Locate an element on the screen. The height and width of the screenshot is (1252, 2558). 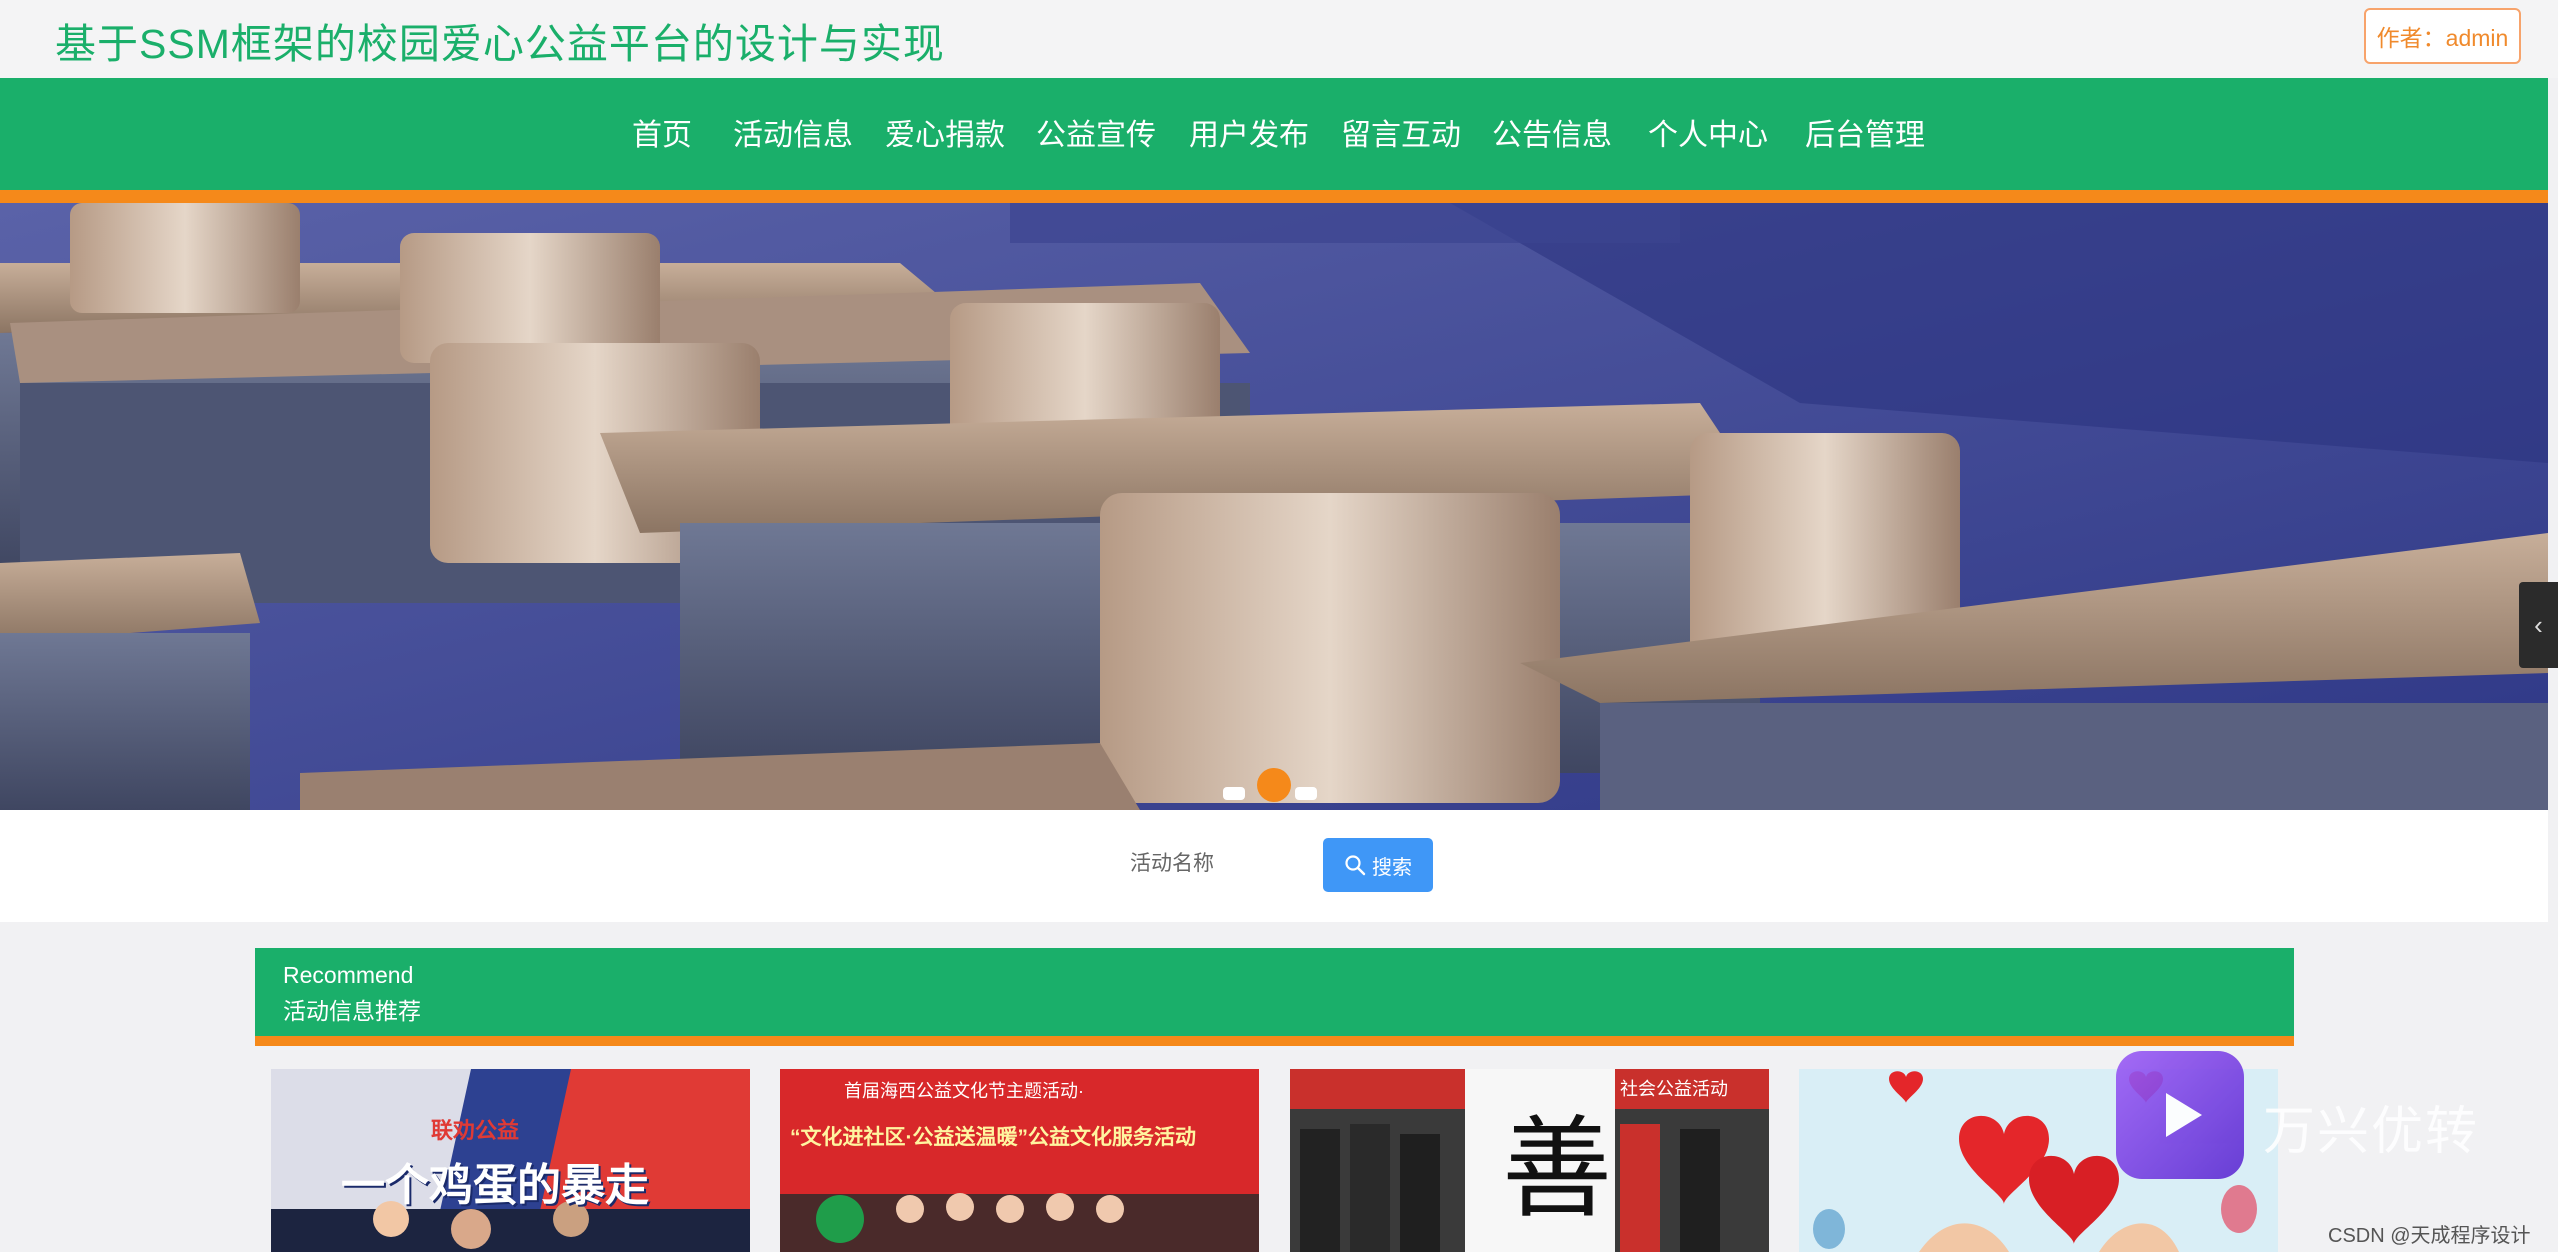
chevron-left-icon: ‹ is located at coordinates (2538, 624).